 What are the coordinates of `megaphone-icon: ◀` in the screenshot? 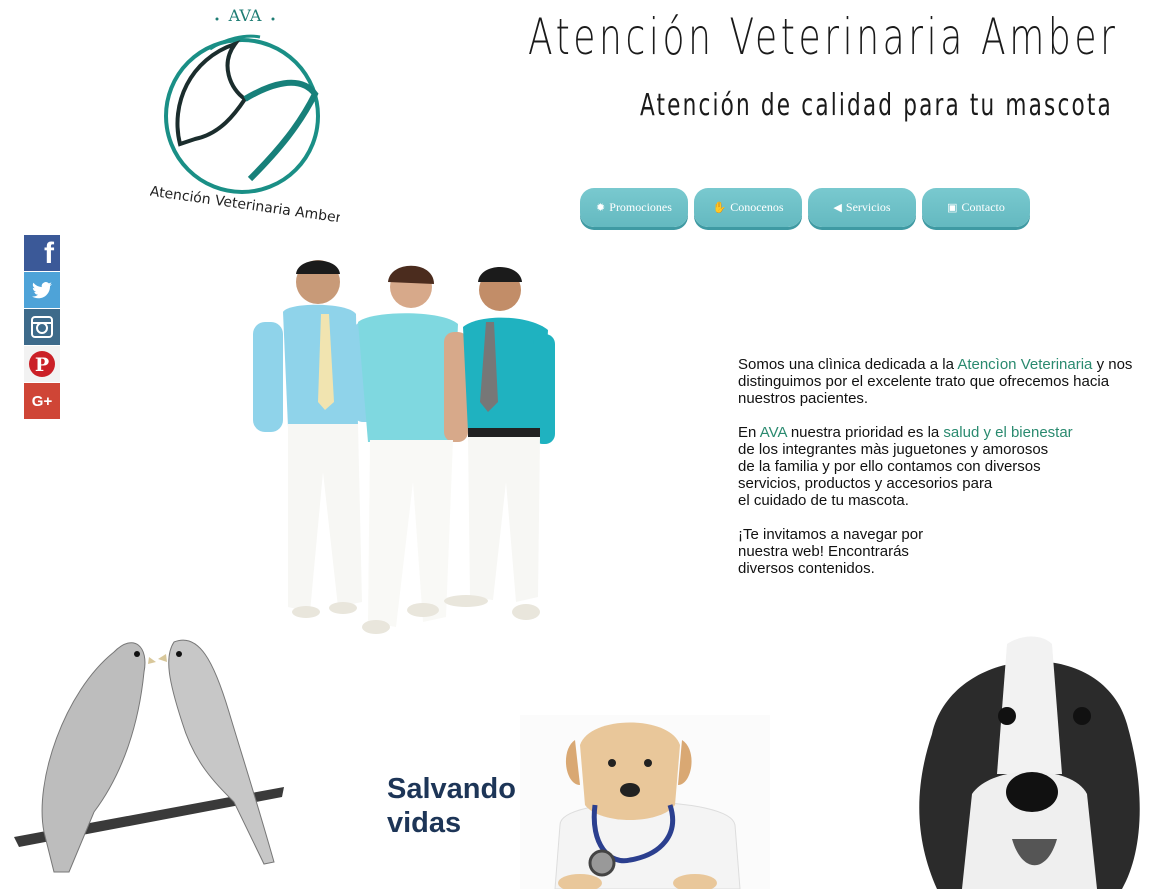 It's located at (837, 208).